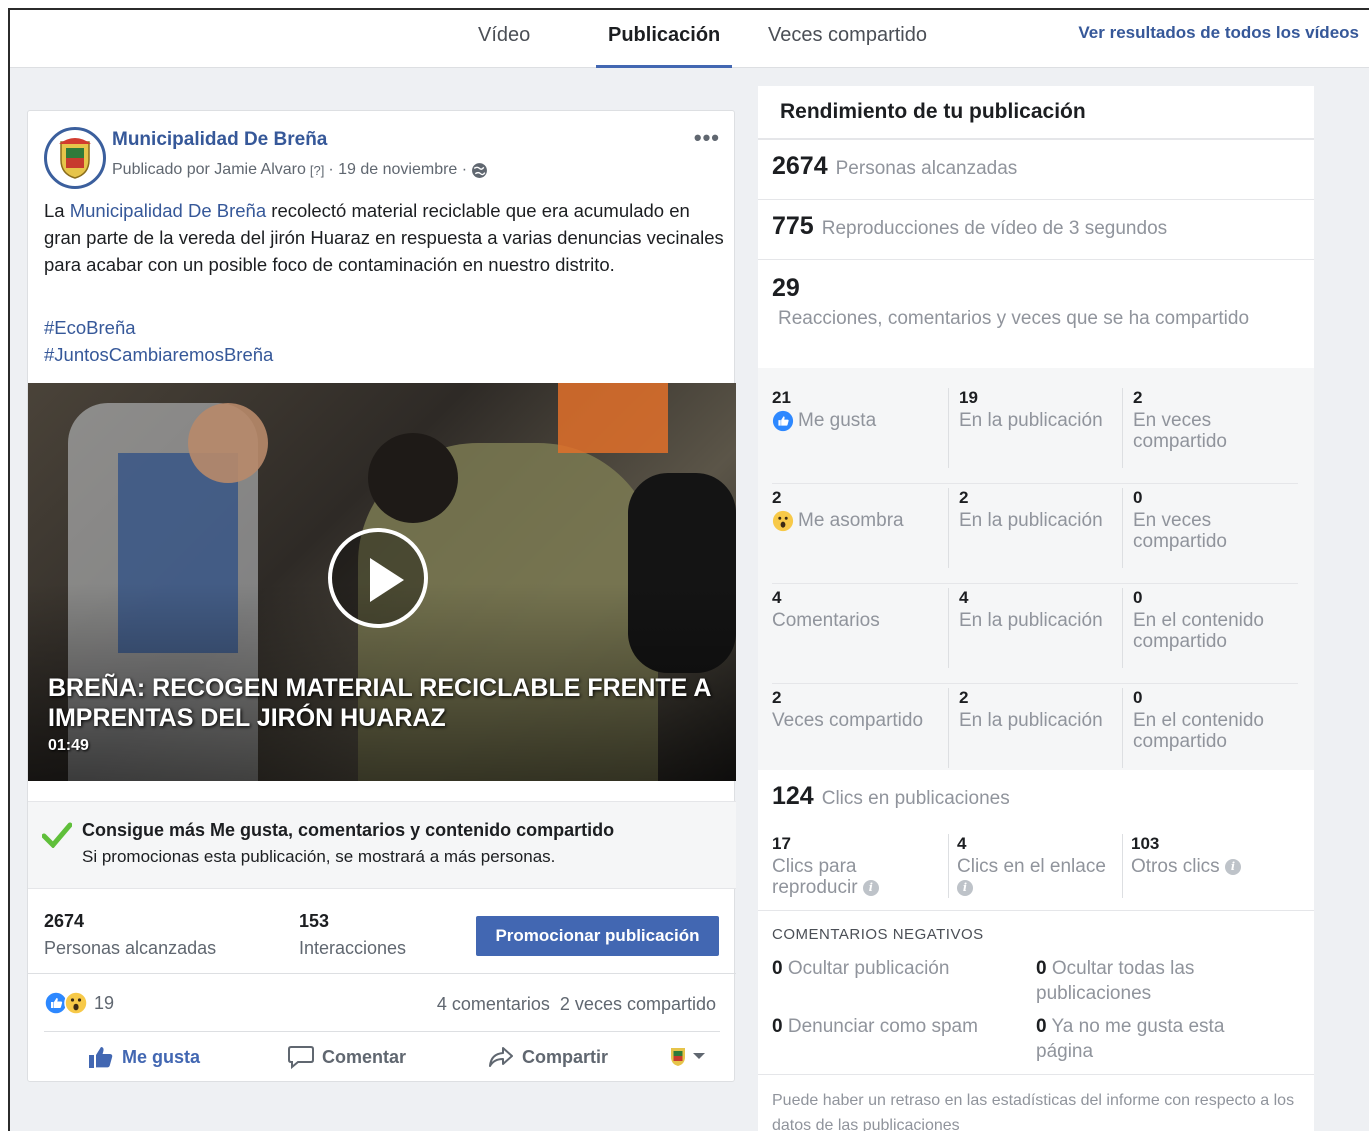  Describe the element at coordinates (968, 397) in the screenshot. I see `likes-on-post: 19` at that location.